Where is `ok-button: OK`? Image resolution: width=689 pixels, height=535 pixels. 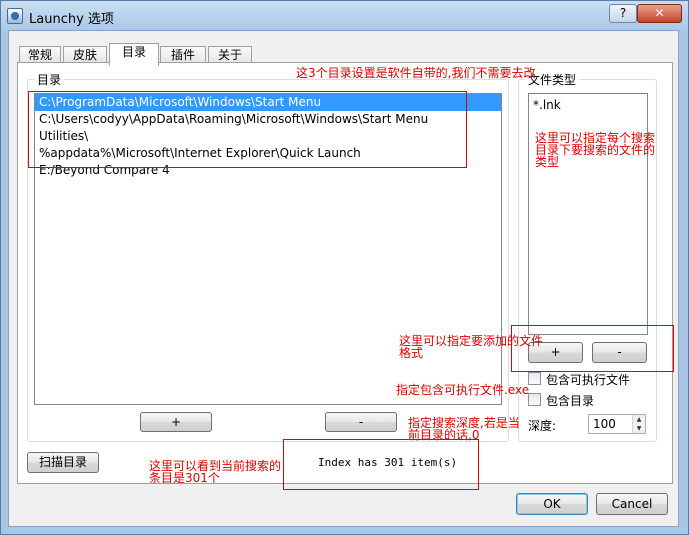
ok-button: OK is located at coordinates (552, 504).